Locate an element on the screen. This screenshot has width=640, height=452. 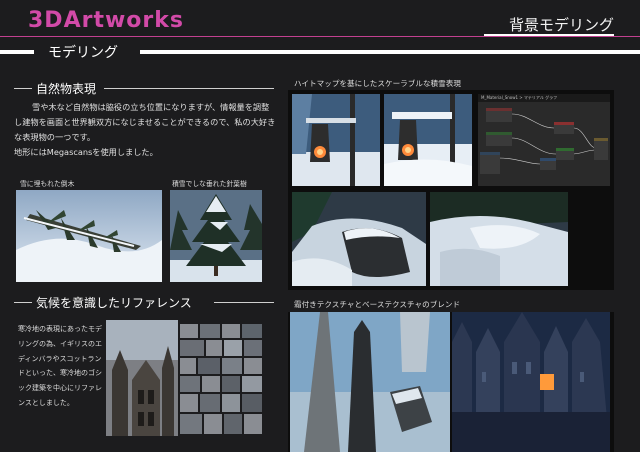
snow-caption: ハイトマップを基にしたスケーラブルな積雪表現 is located at coordinates (377, 83).